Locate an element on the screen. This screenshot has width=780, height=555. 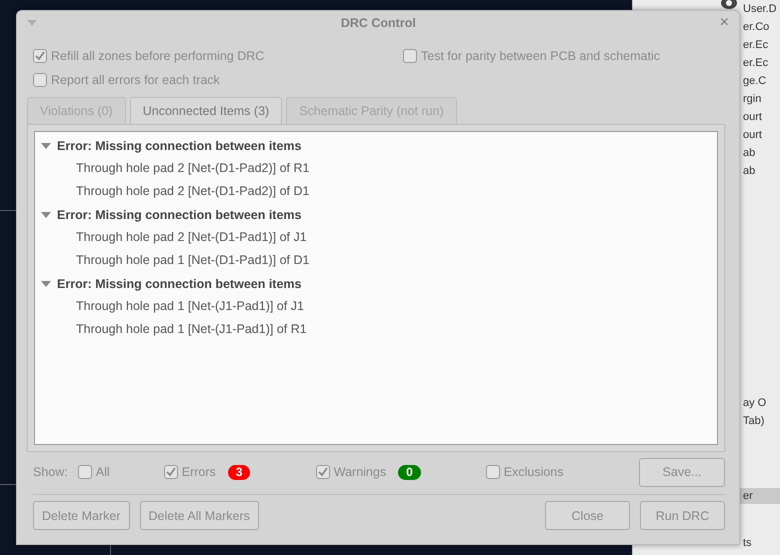
layer-label: er.Co is located at coordinates (756, 27).